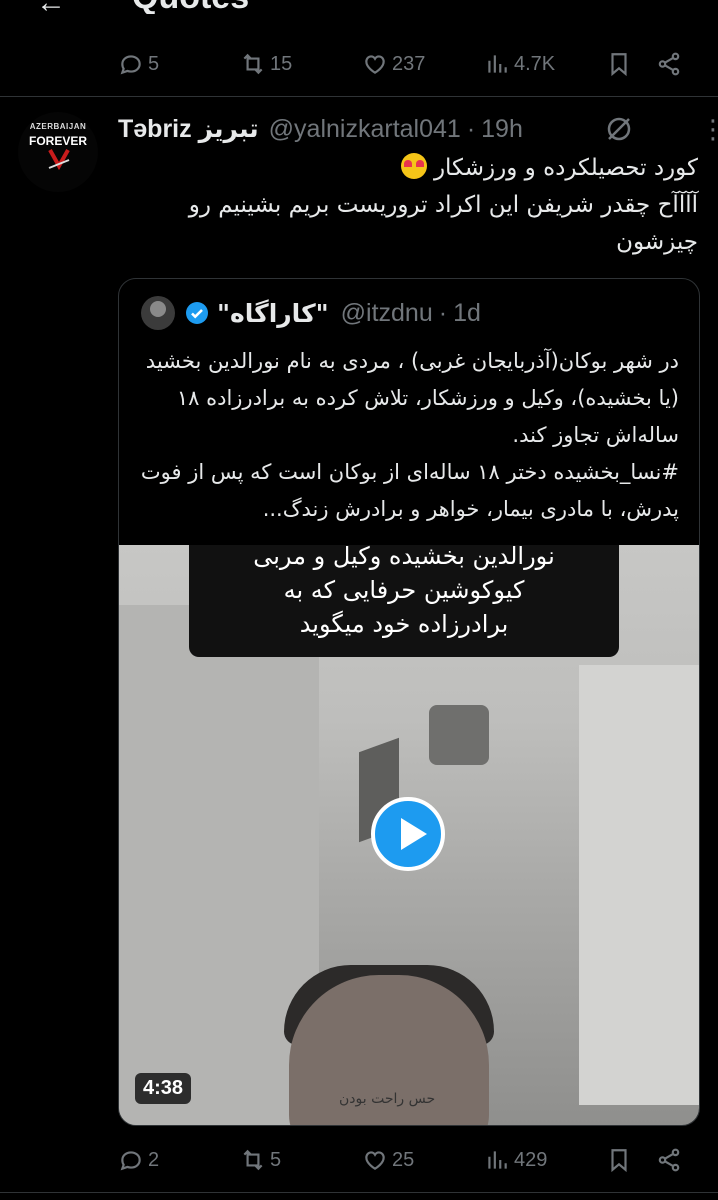 This screenshot has width=718, height=1200. I want to click on views-count: 4.7K, so click(535, 63).